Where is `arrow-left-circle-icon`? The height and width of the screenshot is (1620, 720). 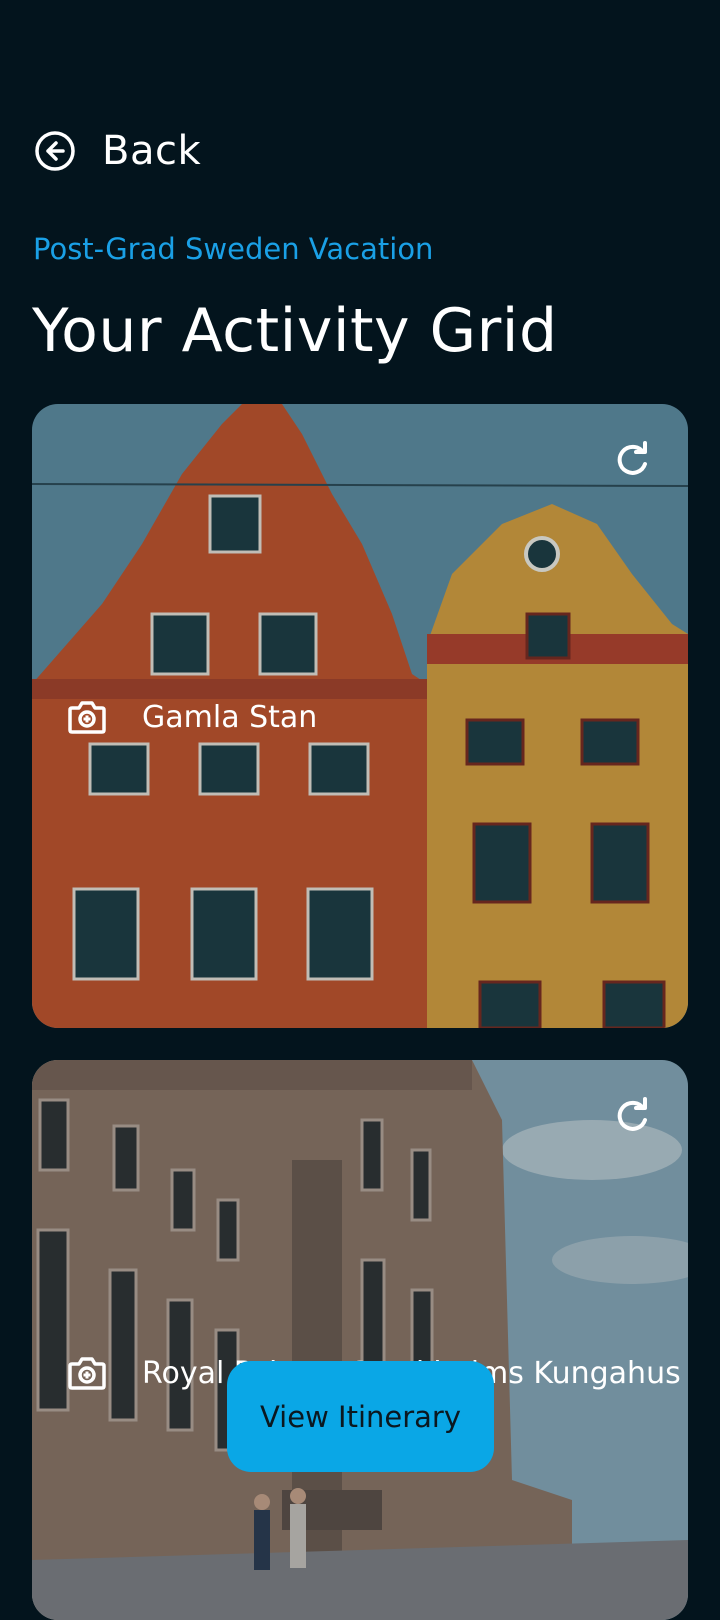 arrow-left-circle-icon is located at coordinates (55, 151).